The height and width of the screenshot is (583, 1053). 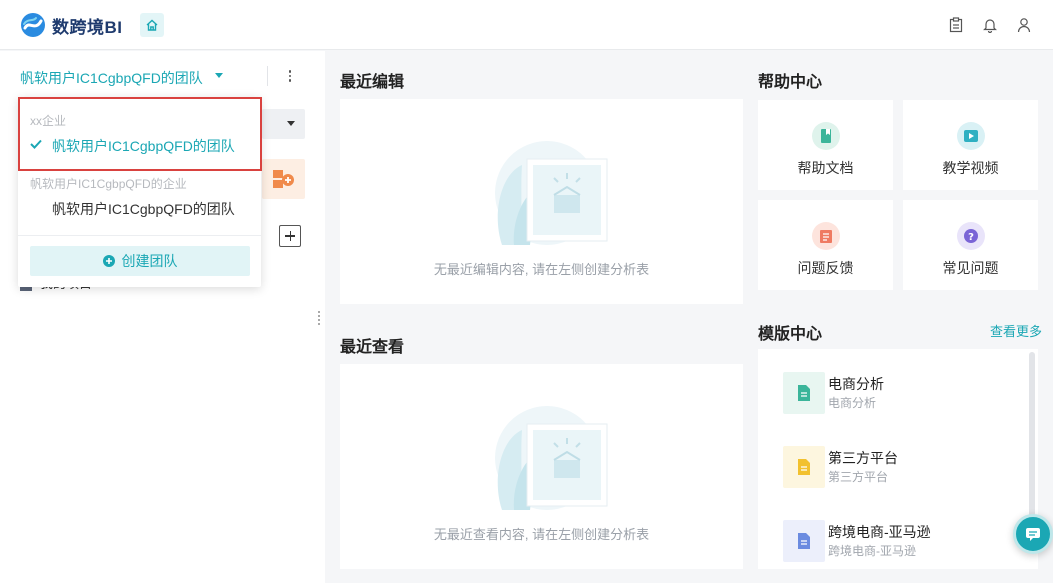 What do you see at coordinates (48, 121) in the screenshot?
I see `dropdown-group-label: xx企业` at bounding box center [48, 121].